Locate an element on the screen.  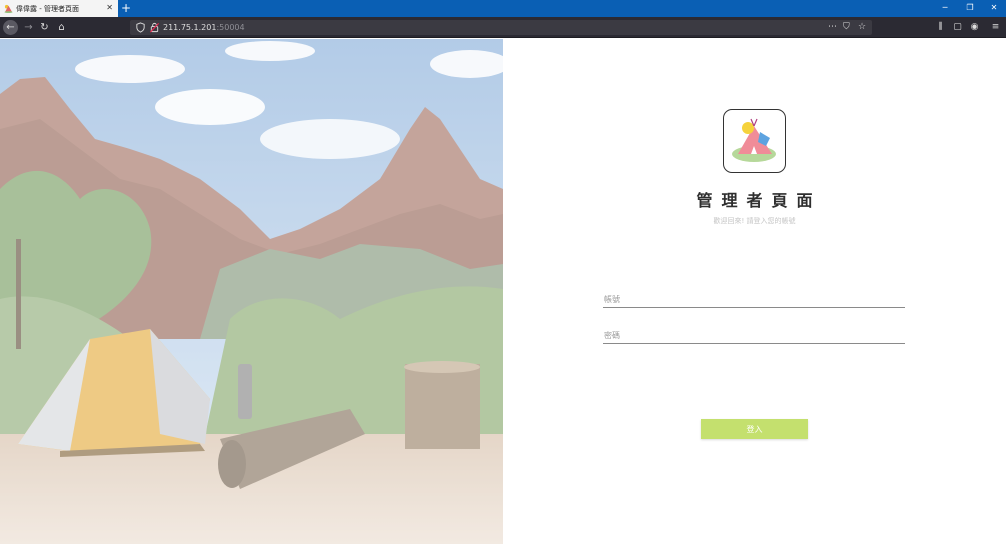
restore-icon: ❐ is located at coordinates (970, 8).